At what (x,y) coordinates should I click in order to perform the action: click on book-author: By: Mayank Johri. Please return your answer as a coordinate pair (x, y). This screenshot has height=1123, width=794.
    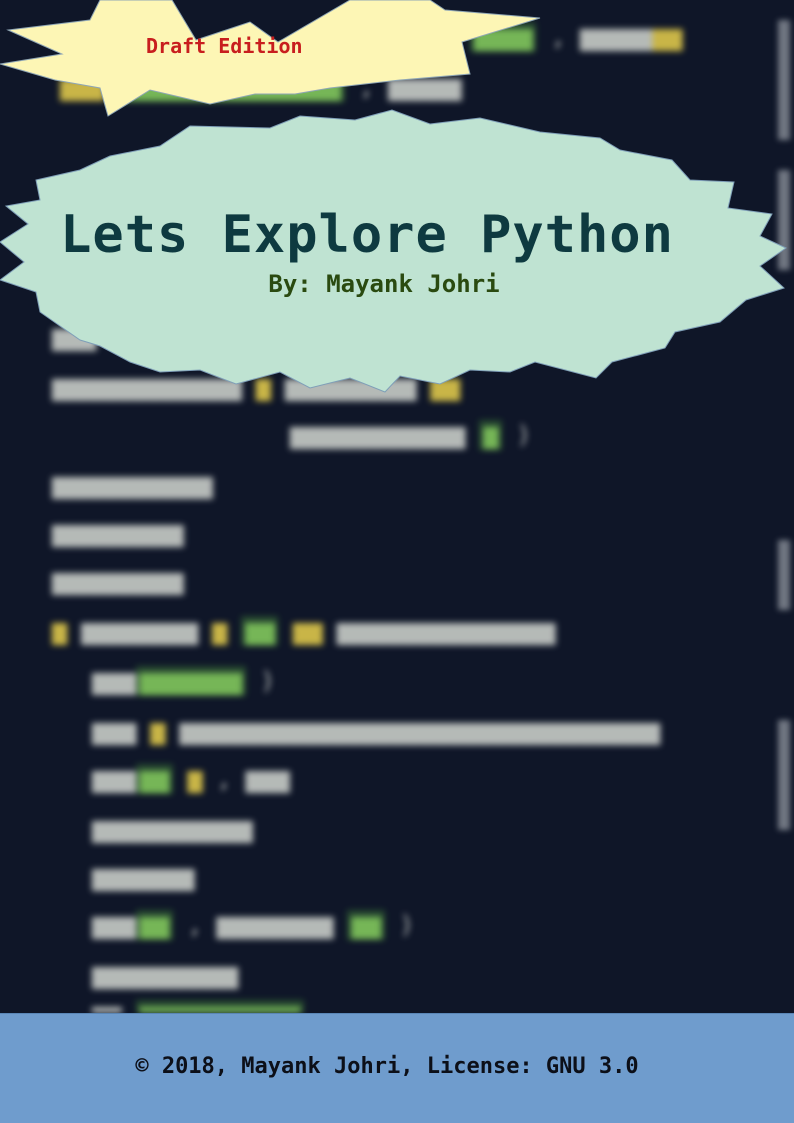
    Looking at the image, I should click on (384, 284).